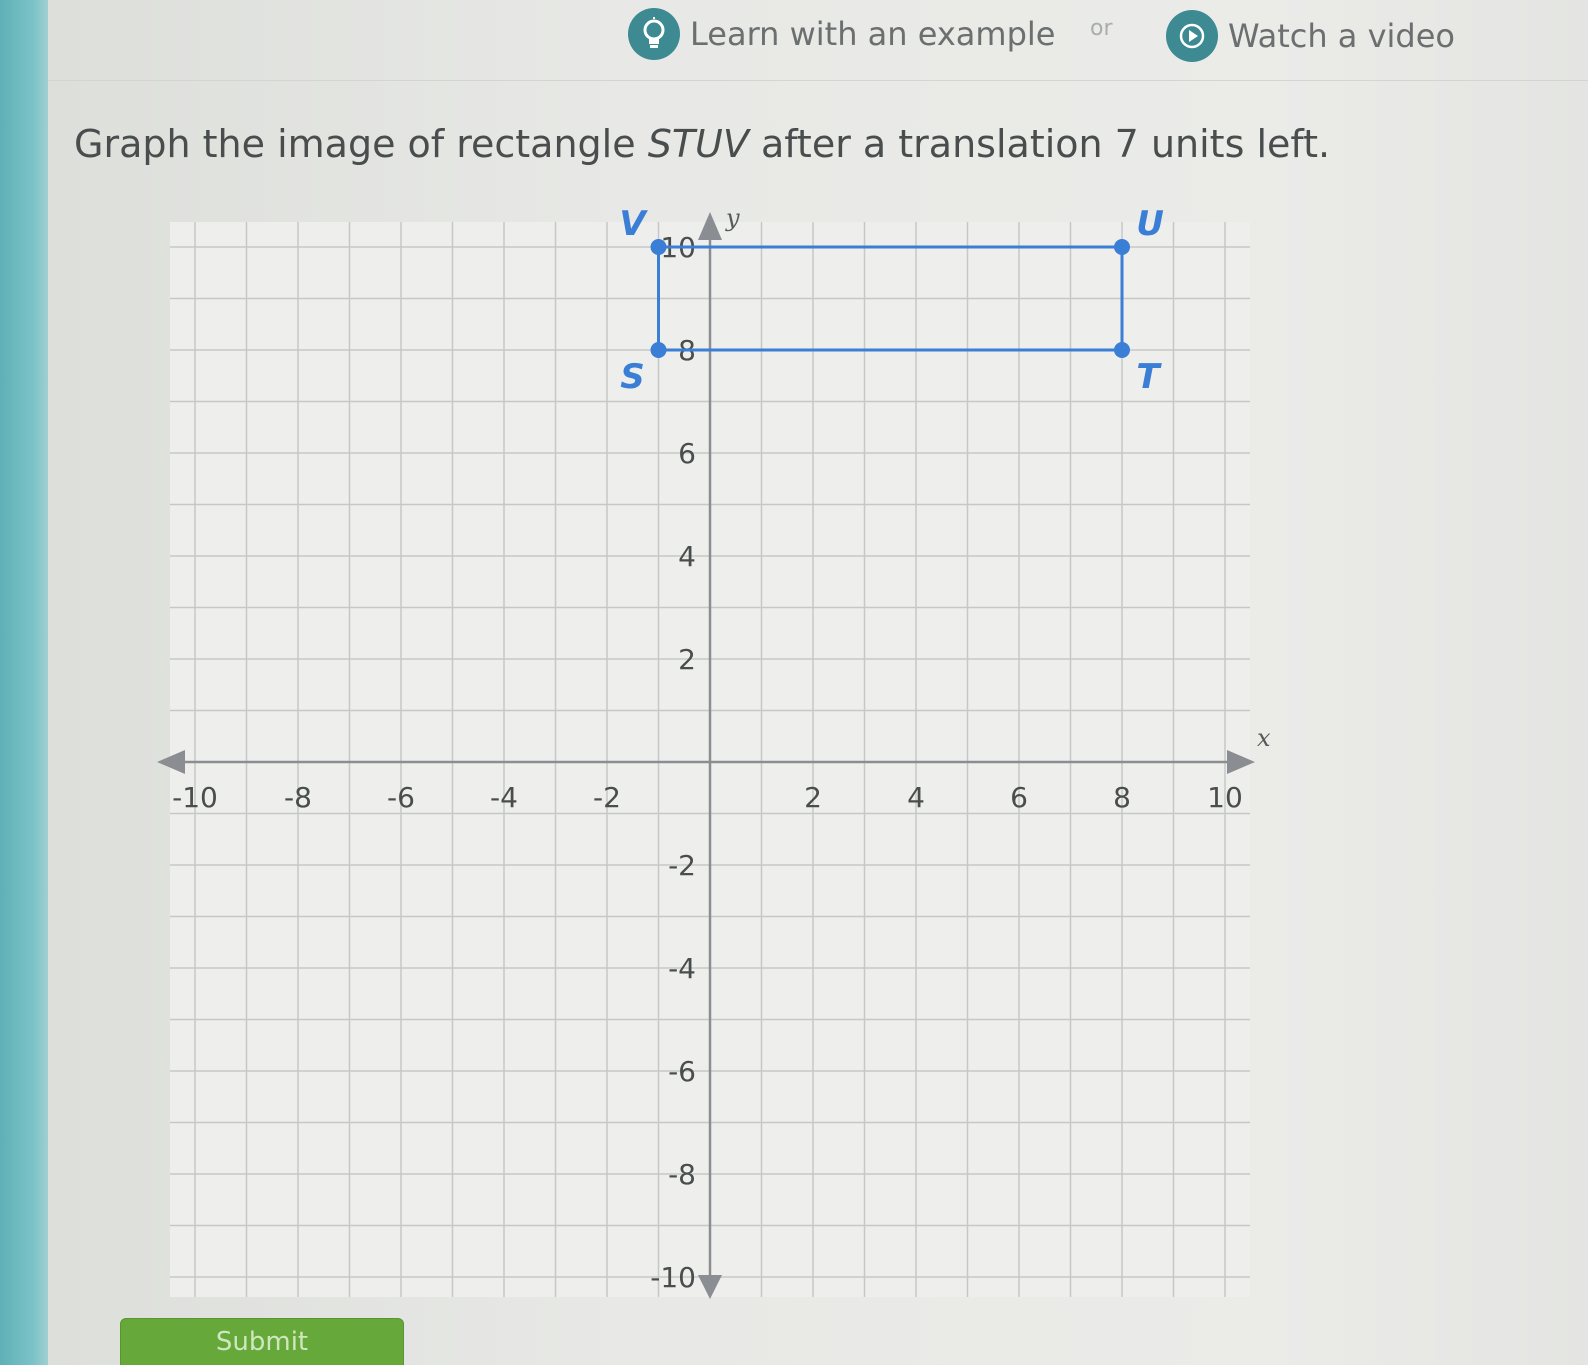  What do you see at coordinates (1122, 797) in the screenshot?
I see `x-tick-label: 8` at bounding box center [1122, 797].